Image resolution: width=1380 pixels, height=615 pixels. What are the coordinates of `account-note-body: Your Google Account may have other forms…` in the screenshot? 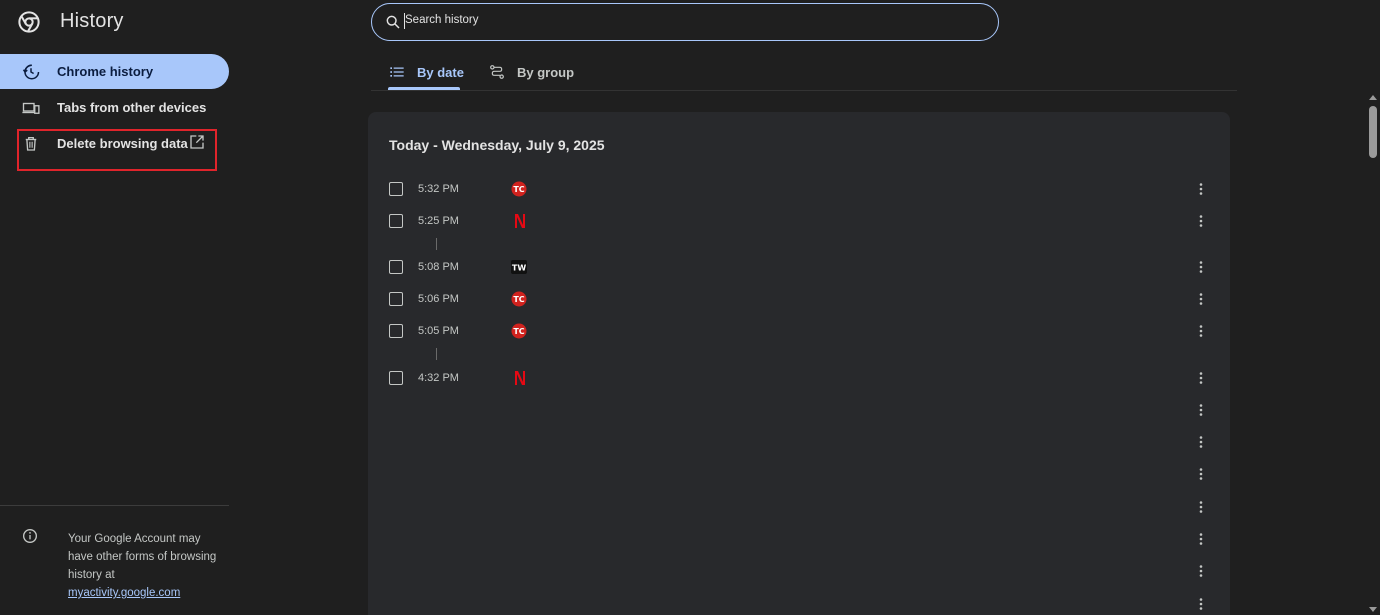 It's located at (142, 557).